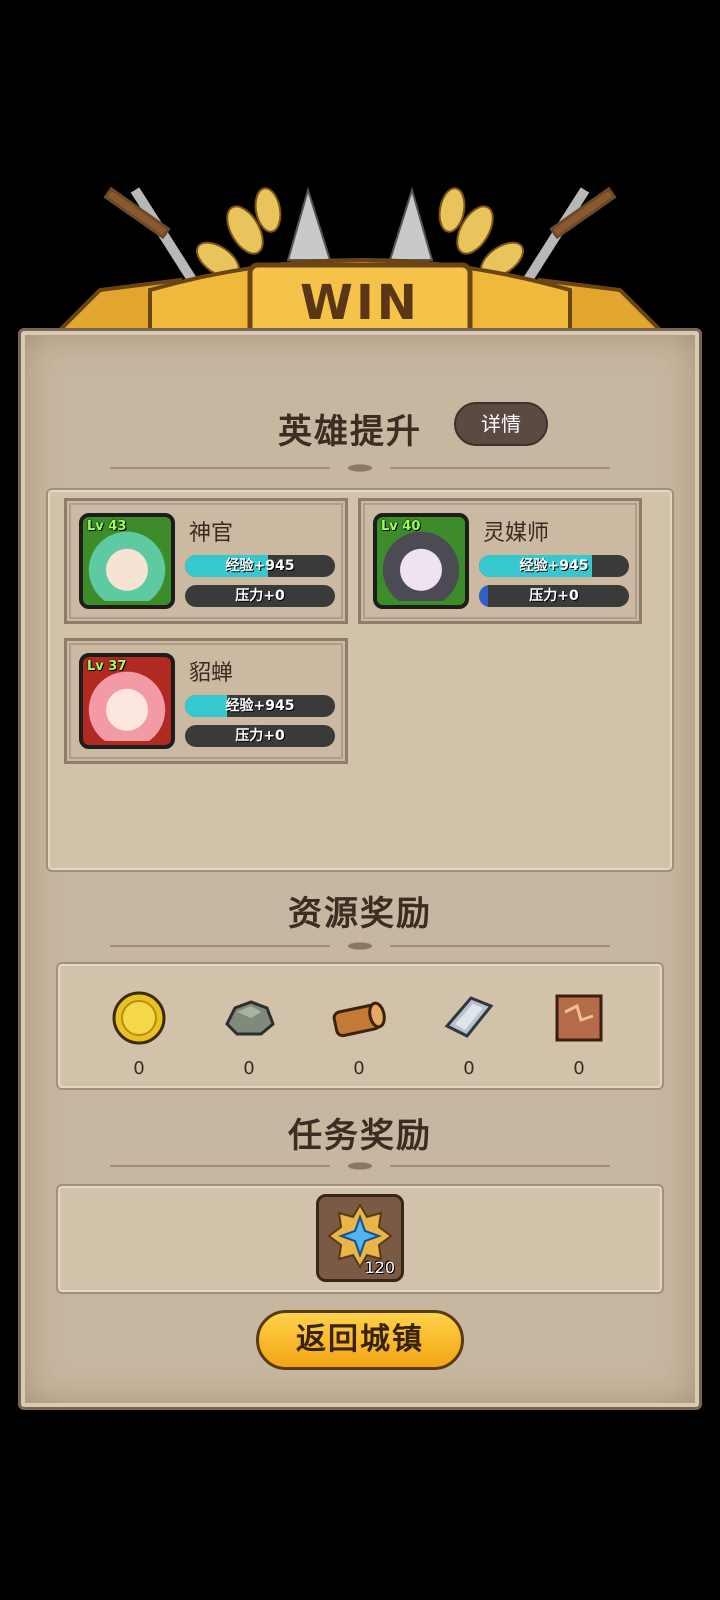 The height and width of the screenshot is (1600, 720). What do you see at coordinates (139, 1018) in the screenshot?
I see `gold-coin-icon` at bounding box center [139, 1018].